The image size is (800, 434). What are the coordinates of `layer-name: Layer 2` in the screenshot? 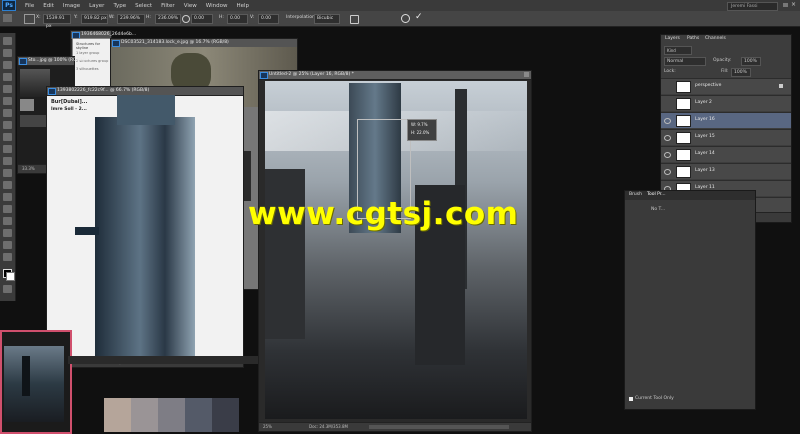 It's located at (703, 102).